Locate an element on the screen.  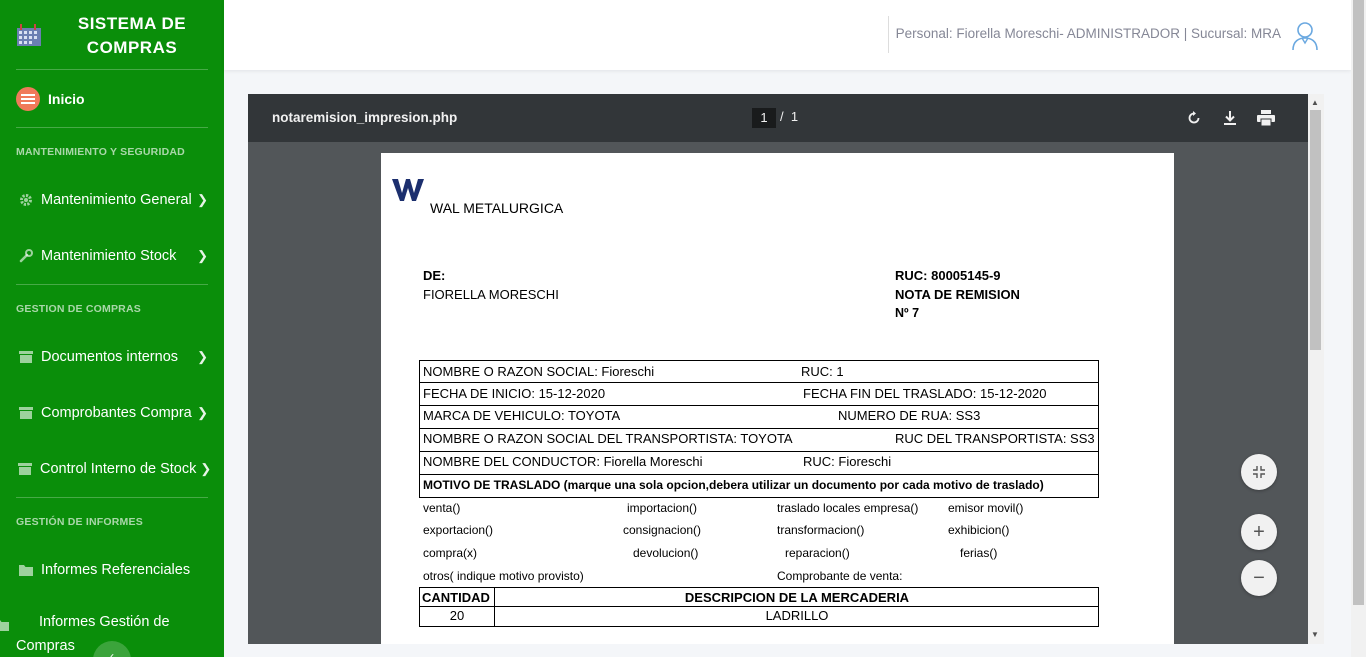
nav-item-label: Informes Referenciales is located at coordinates (116, 570).